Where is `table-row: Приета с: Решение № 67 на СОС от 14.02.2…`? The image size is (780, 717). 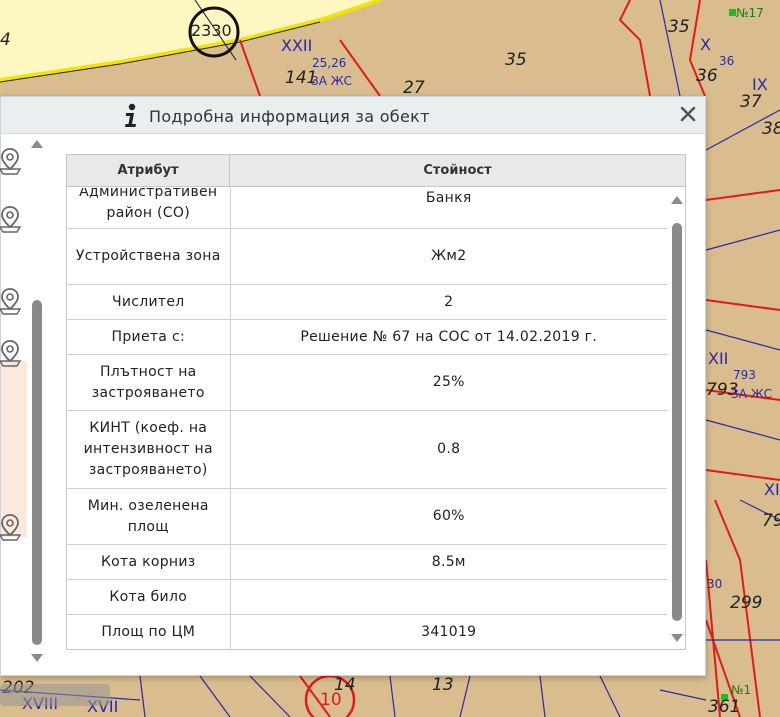
table-row: Приета с: Решение № 67 на СОС от 14.02.2… is located at coordinates (367, 337).